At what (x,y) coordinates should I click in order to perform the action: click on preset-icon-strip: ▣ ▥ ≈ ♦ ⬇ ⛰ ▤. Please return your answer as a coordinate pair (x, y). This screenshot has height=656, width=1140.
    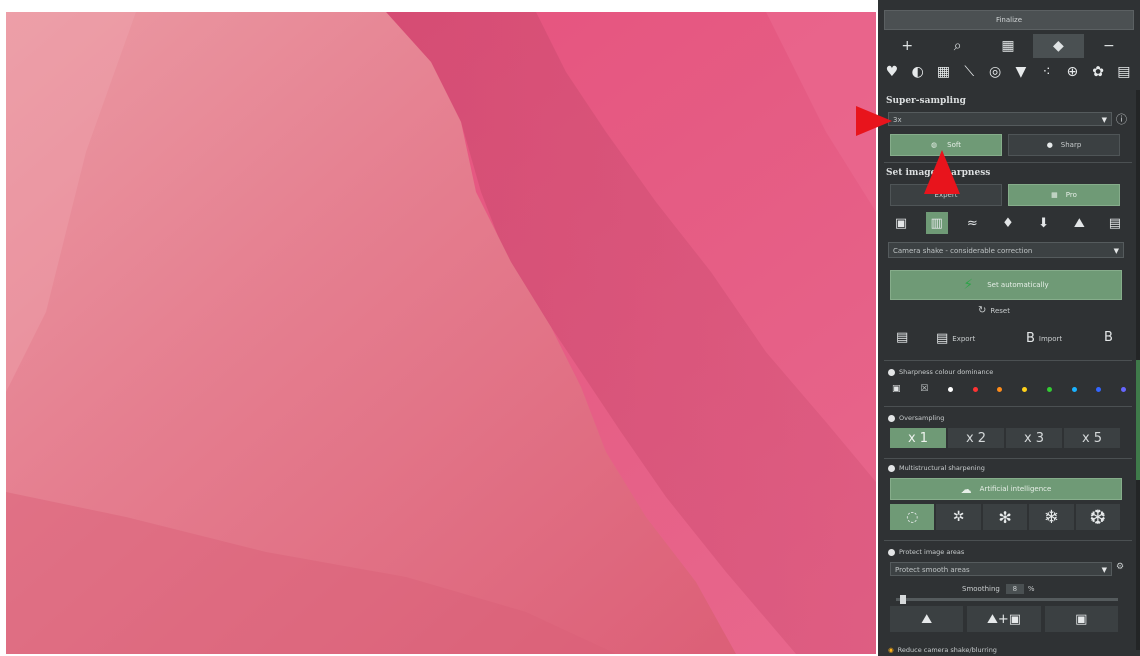
    Looking at the image, I should click on (1008, 223).